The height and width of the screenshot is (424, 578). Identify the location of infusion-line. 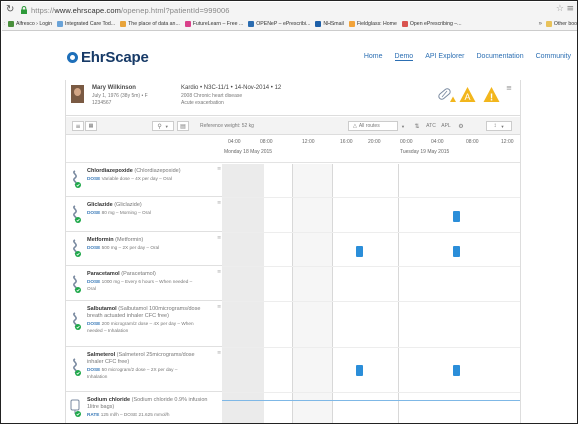
(371, 400).